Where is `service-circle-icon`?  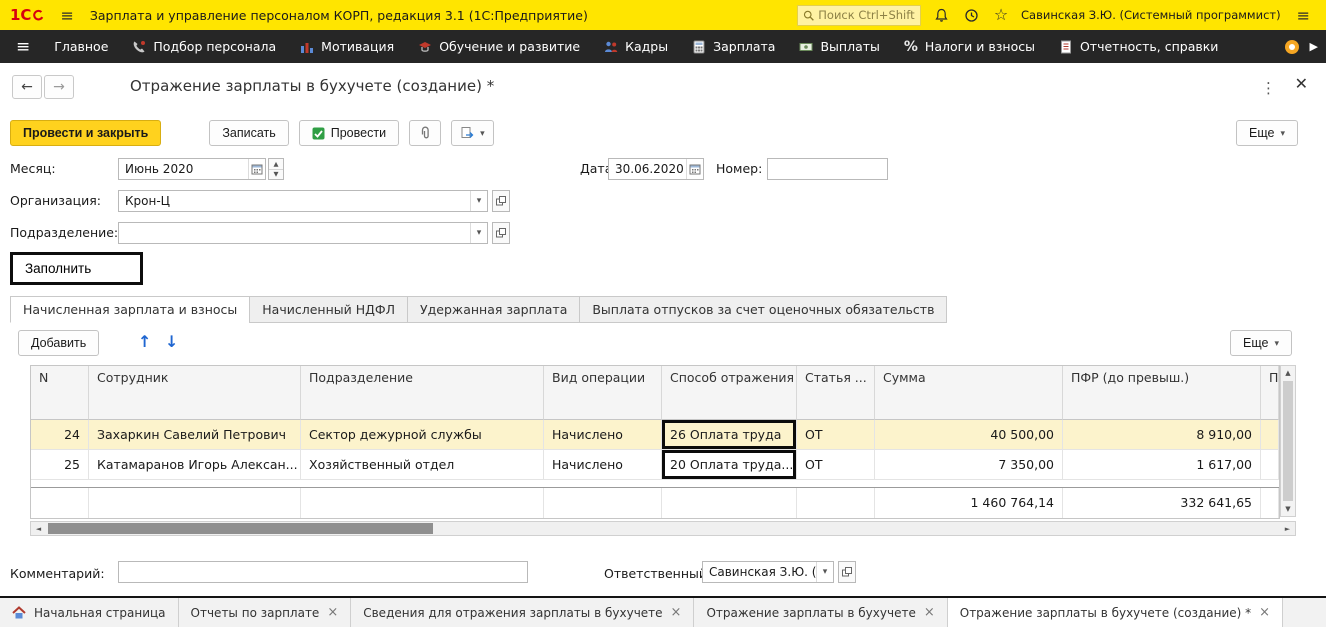
service-circle-icon is located at coordinates (1292, 47).